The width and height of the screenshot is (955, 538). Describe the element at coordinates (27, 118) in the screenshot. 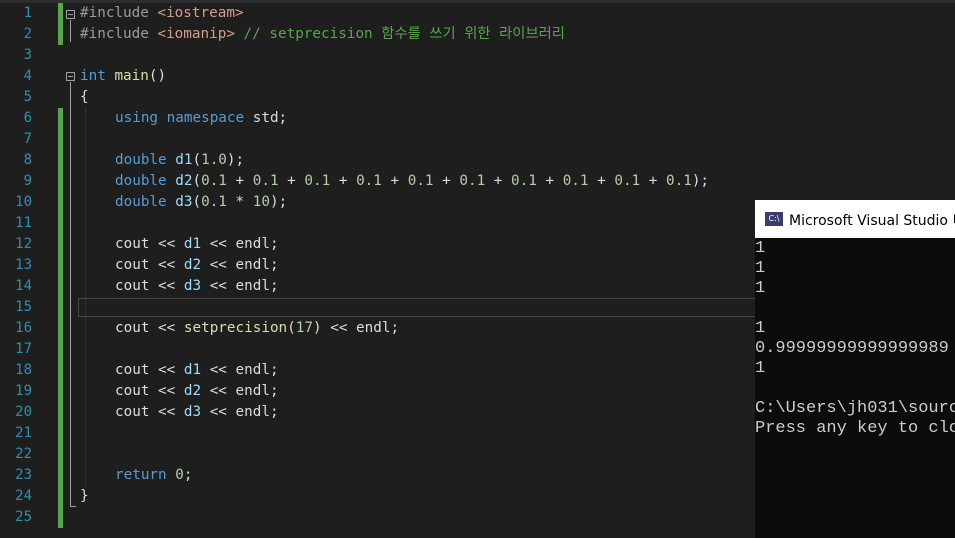

I see `line-number: 6` at that location.